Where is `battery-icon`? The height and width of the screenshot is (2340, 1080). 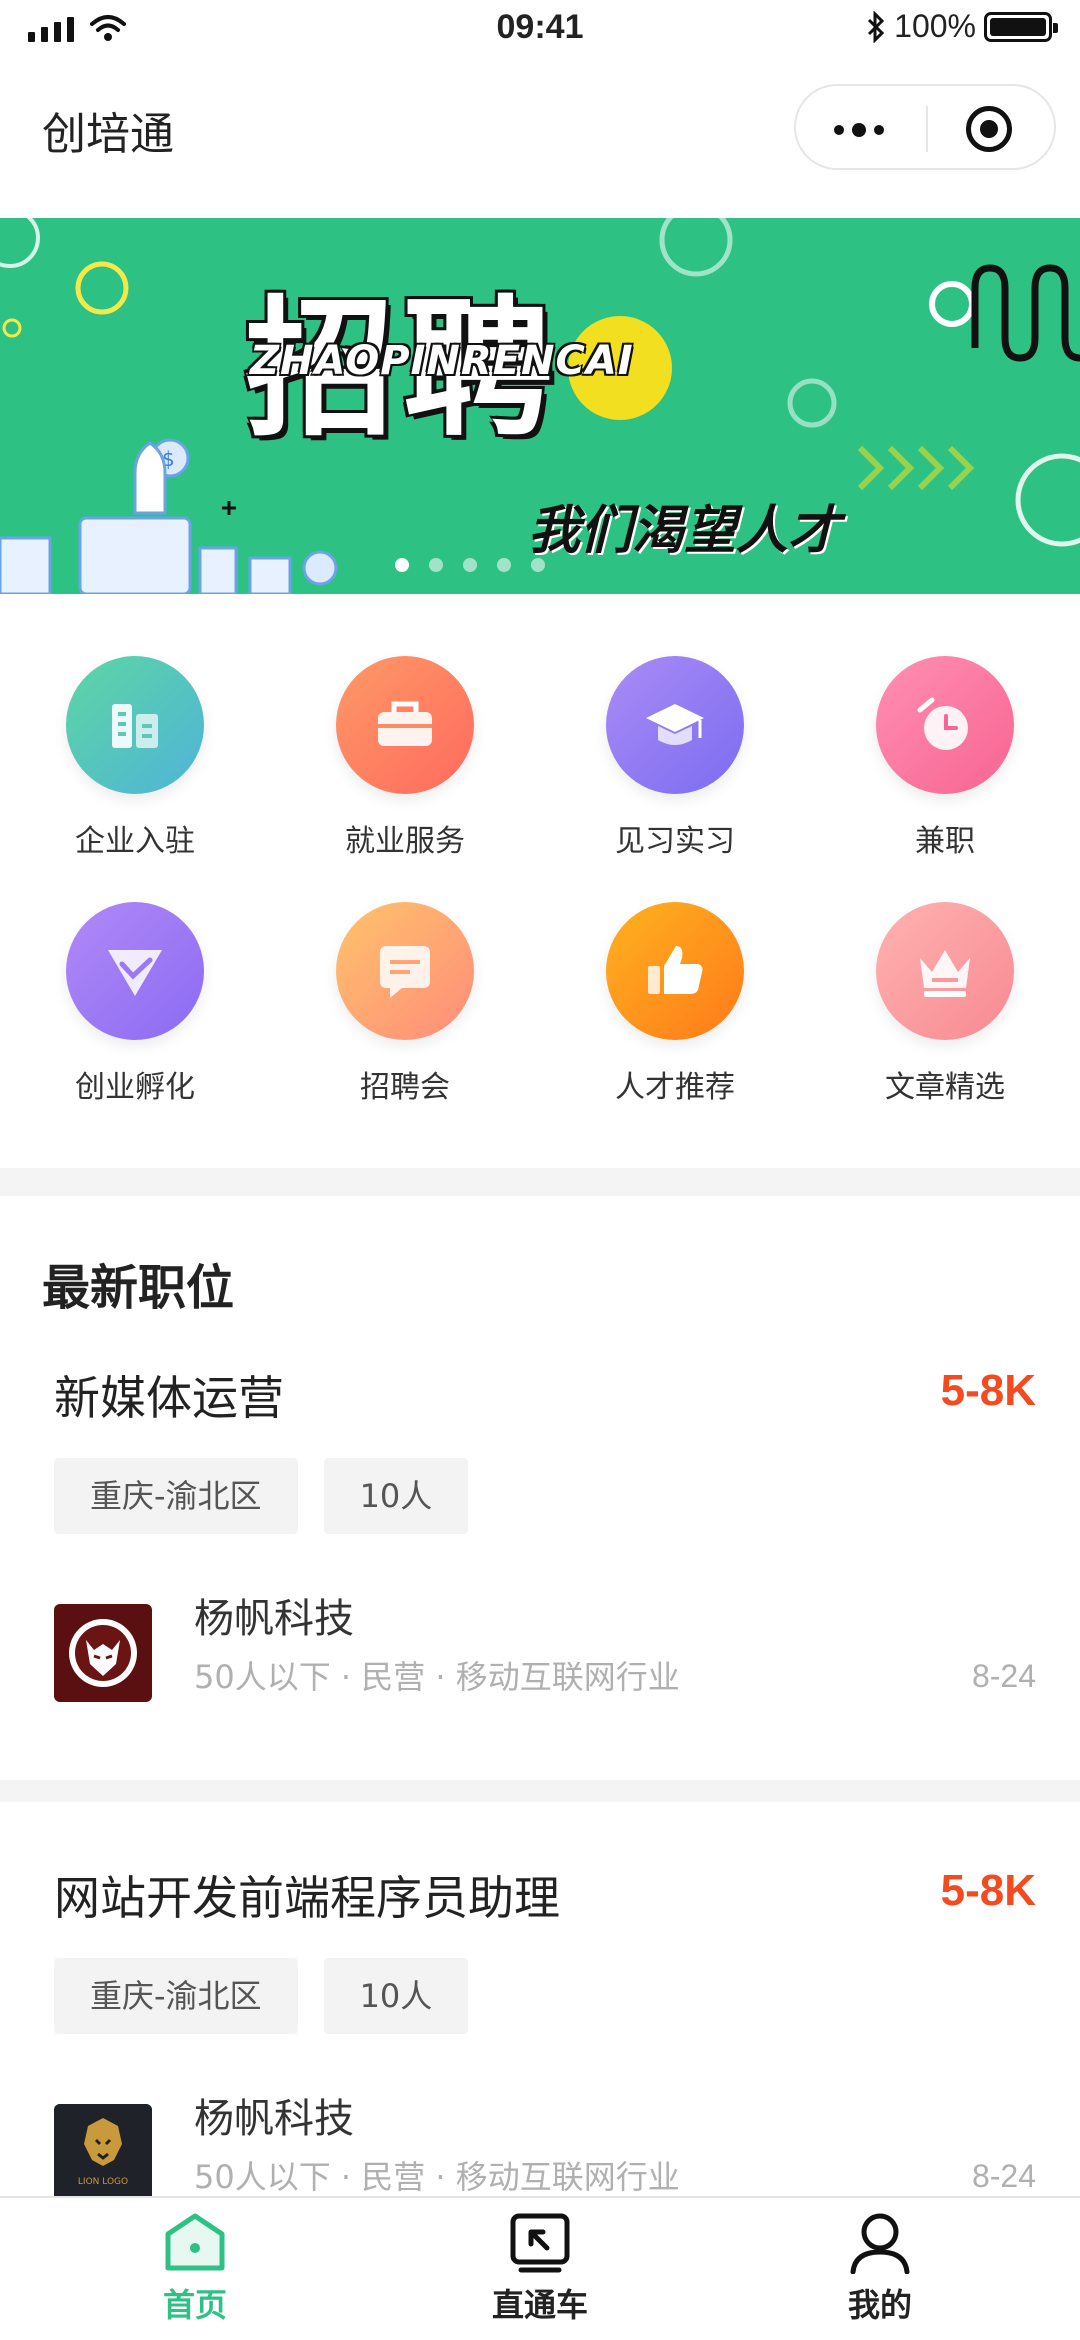
battery-icon is located at coordinates (1021, 26).